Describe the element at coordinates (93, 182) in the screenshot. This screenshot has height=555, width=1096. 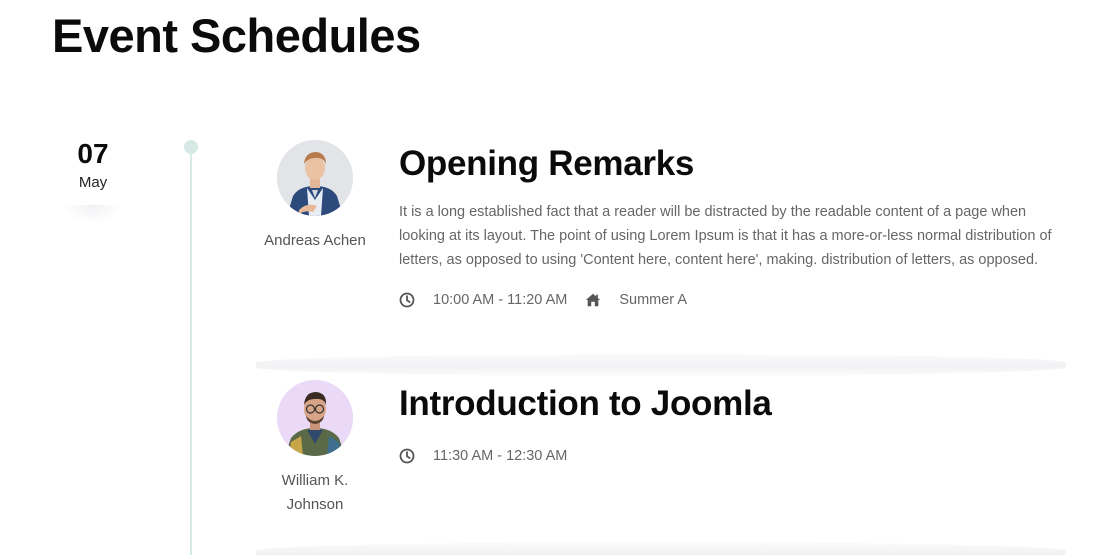
I see `date-month: May` at that location.